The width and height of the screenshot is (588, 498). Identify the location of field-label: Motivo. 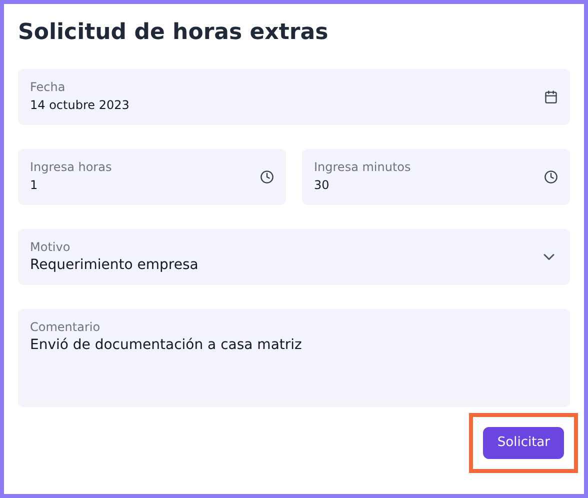
(51, 247).